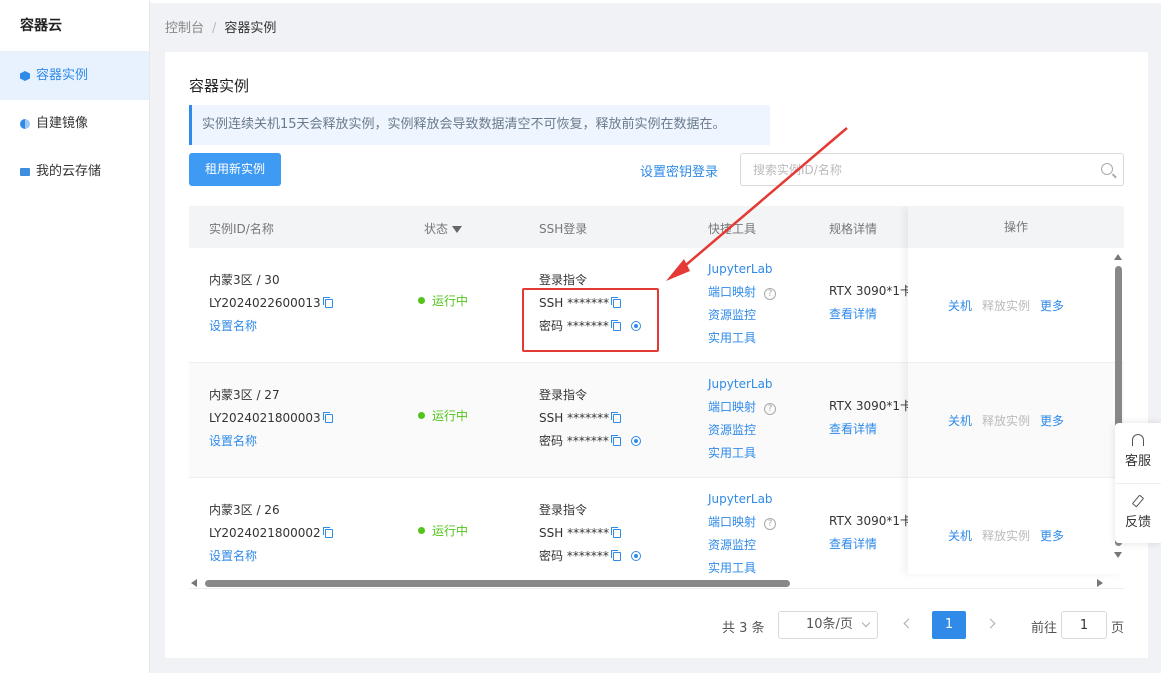 Image resolution: width=1161 pixels, height=673 pixels. What do you see at coordinates (1118, 628) in the screenshot?
I see `page-suffix: 页` at bounding box center [1118, 628].